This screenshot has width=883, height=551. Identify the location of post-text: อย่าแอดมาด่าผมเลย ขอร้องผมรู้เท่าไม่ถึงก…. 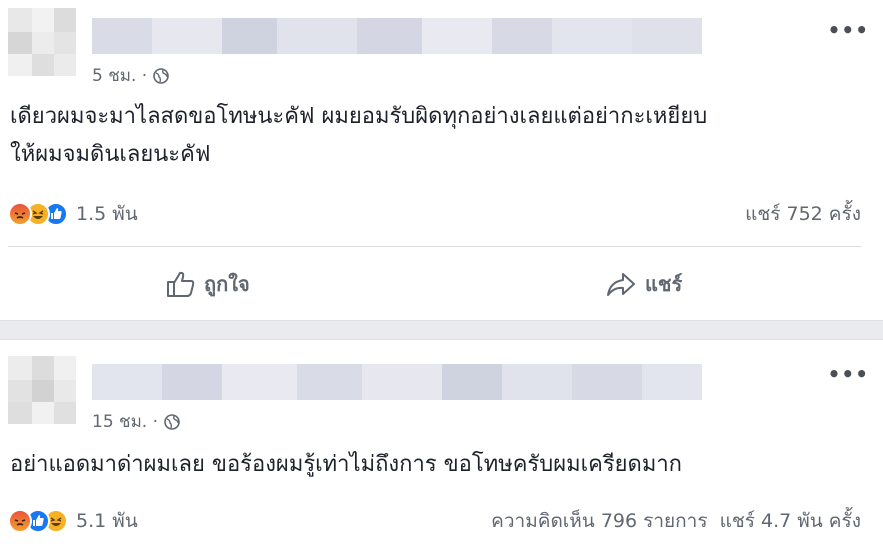
(440, 465).